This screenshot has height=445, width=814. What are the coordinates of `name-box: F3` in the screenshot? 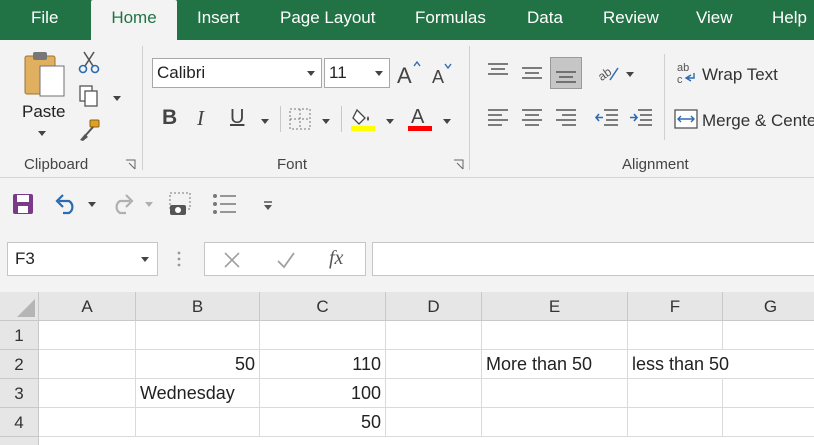 It's located at (82, 259).